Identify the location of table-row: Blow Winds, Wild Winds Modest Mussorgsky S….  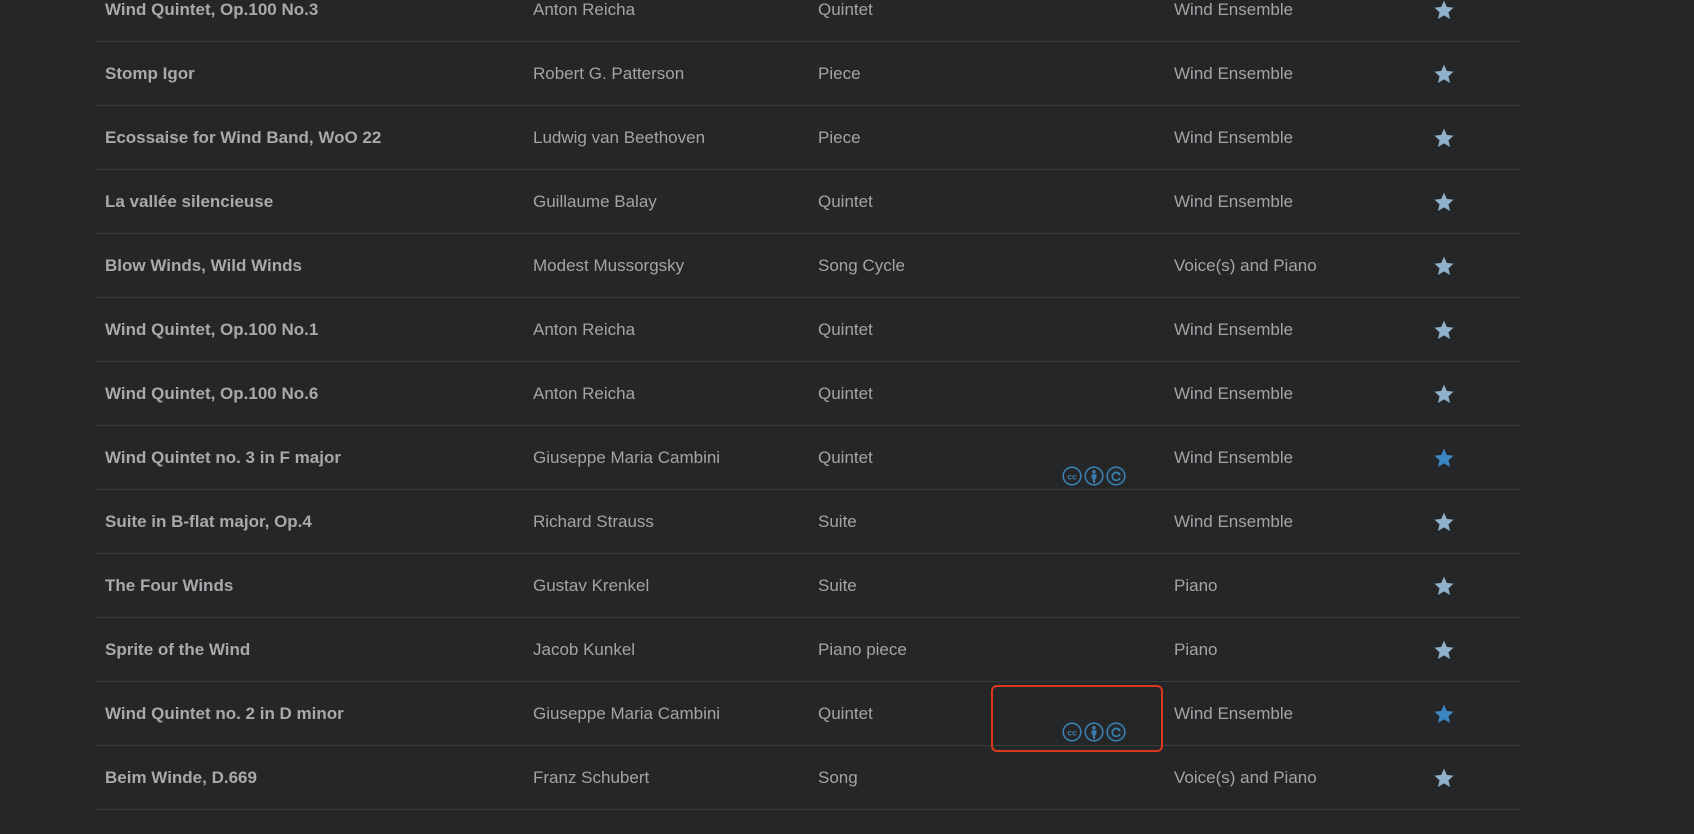
(807, 266).